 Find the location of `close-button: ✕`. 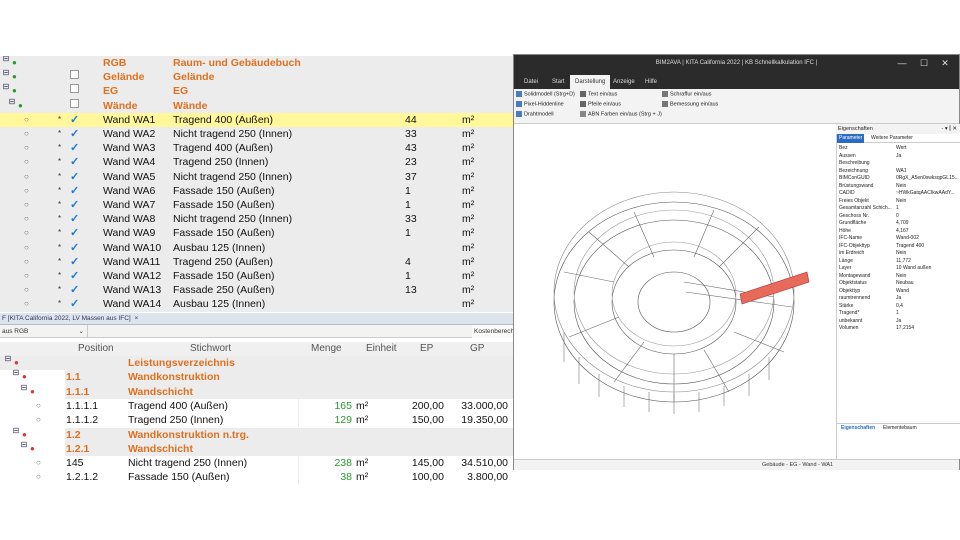

close-button: ✕ is located at coordinates (945, 63).